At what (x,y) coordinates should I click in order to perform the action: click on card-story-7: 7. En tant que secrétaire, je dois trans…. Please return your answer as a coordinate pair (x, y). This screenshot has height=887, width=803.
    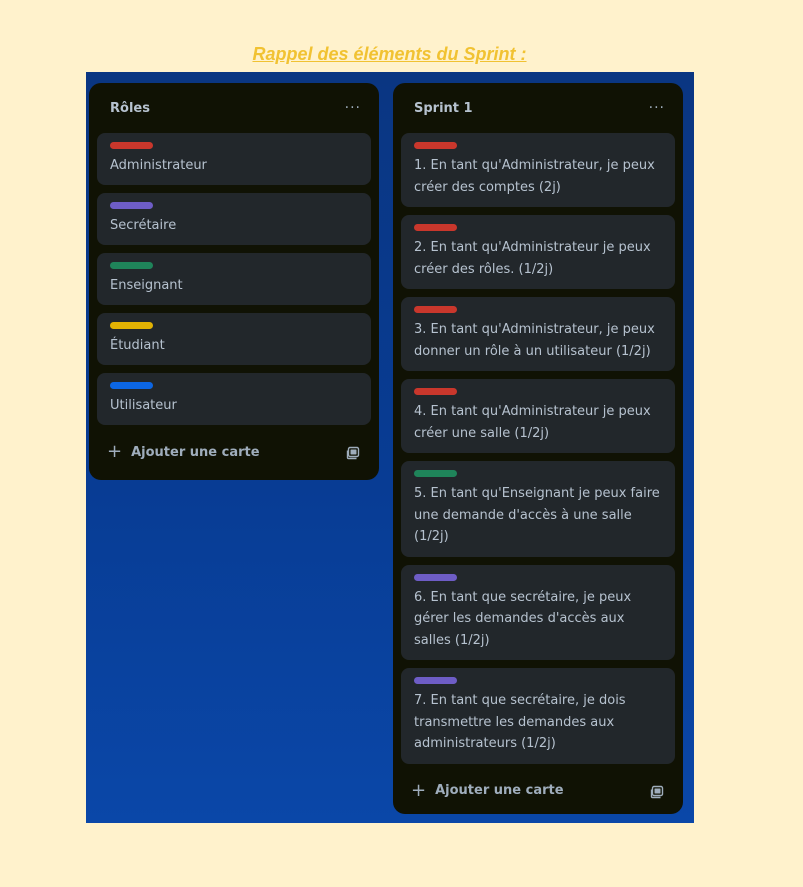
    Looking at the image, I should click on (538, 716).